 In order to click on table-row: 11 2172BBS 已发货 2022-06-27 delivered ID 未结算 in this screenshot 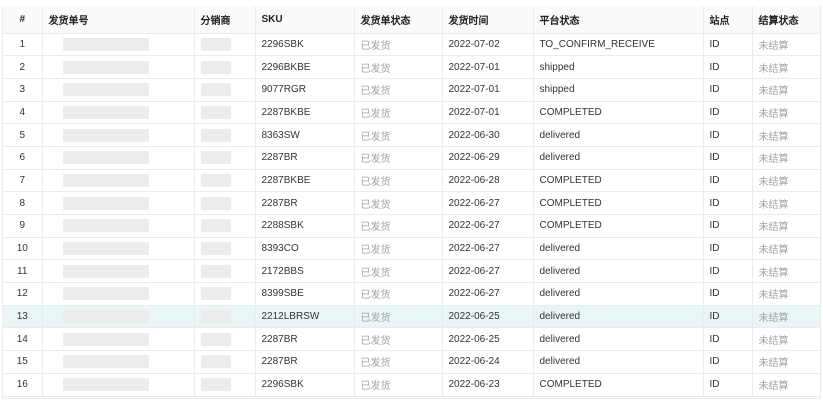, I will do `click(411, 271)`.